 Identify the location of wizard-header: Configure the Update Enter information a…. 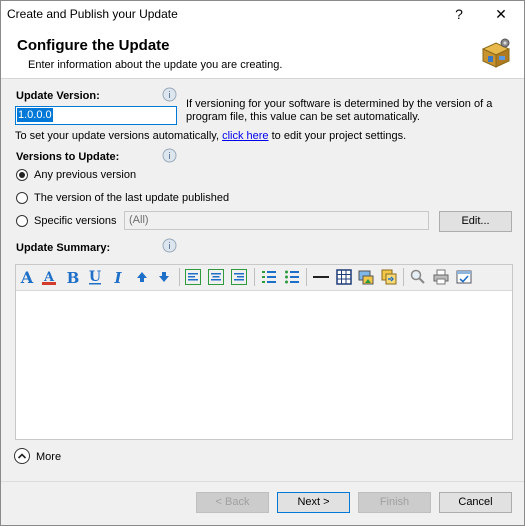
(262, 53).